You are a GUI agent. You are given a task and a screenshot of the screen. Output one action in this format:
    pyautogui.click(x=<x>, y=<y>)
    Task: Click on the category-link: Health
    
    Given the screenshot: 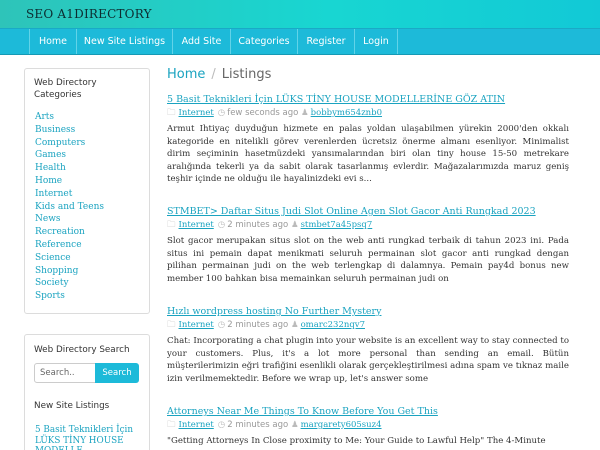 What is the action you would take?
    pyautogui.click(x=69, y=168)
    